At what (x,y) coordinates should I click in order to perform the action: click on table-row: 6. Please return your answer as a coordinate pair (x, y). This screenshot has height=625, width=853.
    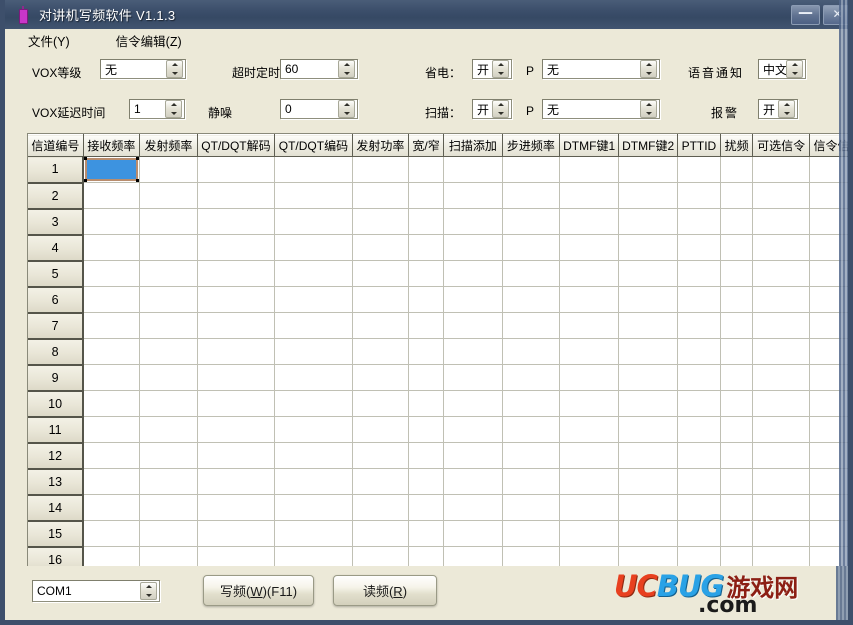
    Looking at the image, I should click on (438, 300).